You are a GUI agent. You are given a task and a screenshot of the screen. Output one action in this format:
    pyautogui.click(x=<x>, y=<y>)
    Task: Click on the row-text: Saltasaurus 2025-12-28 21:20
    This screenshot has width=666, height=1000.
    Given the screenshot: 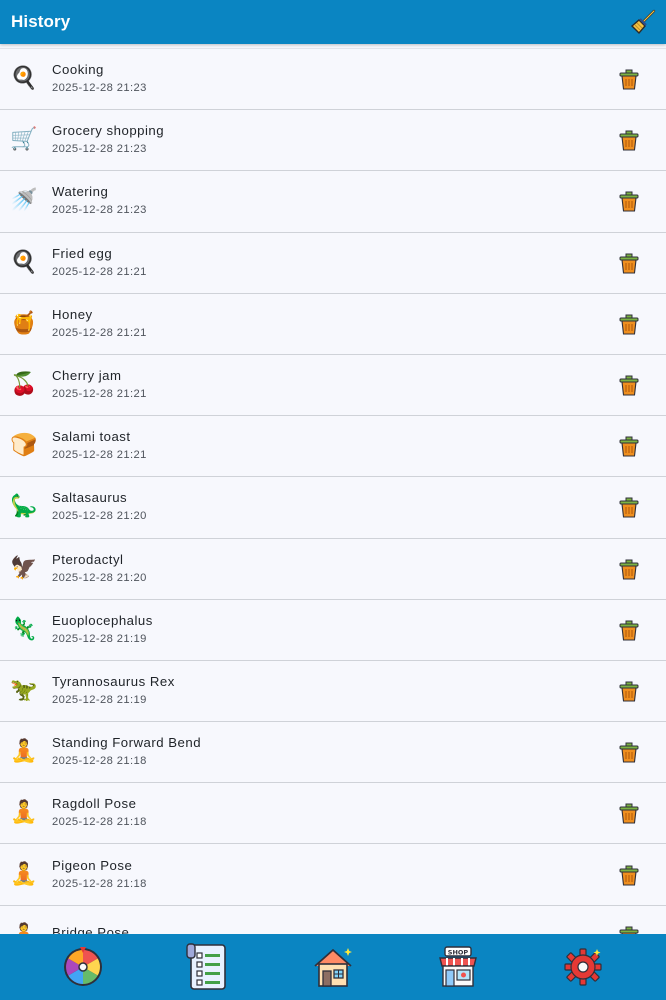 What is the action you would take?
    pyautogui.click(x=333, y=506)
    